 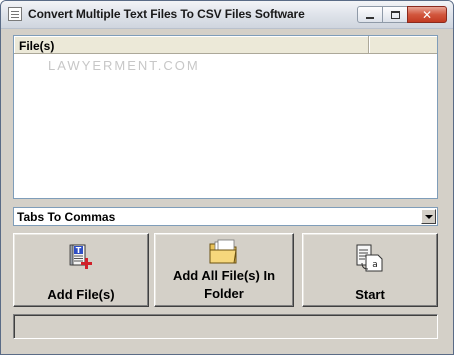 What do you see at coordinates (428, 216) in the screenshot?
I see `dropdown-arrow-icon` at bounding box center [428, 216].